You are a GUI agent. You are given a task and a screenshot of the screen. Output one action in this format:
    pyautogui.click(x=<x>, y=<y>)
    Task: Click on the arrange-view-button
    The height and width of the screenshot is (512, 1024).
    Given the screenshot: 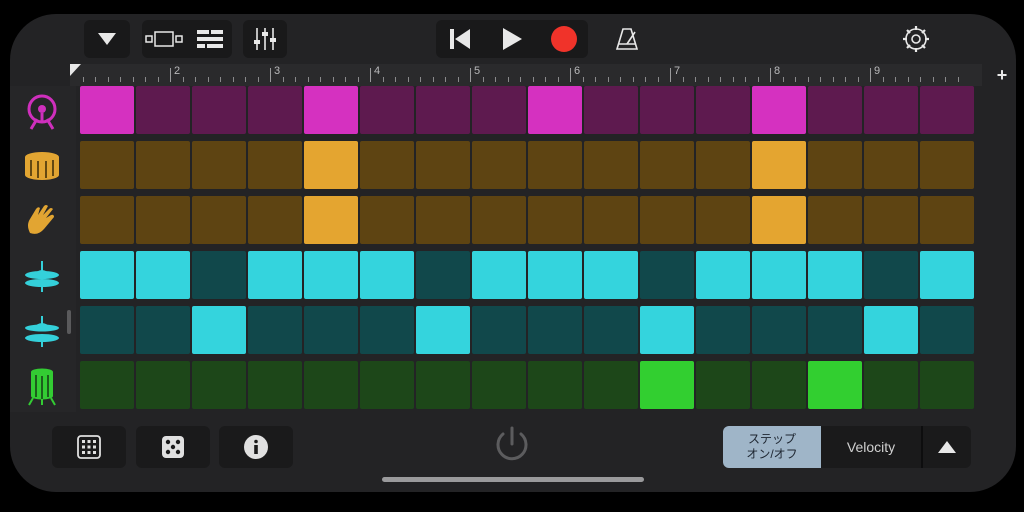 What is the action you would take?
    pyautogui.click(x=210, y=39)
    